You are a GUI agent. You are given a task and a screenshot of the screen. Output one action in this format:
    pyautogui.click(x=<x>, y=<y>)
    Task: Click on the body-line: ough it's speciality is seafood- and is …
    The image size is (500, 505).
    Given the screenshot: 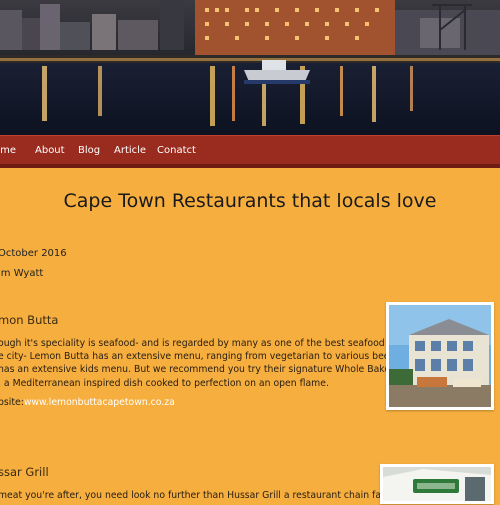 What is the action you would take?
    pyautogui.click(x=220, y=343)
    